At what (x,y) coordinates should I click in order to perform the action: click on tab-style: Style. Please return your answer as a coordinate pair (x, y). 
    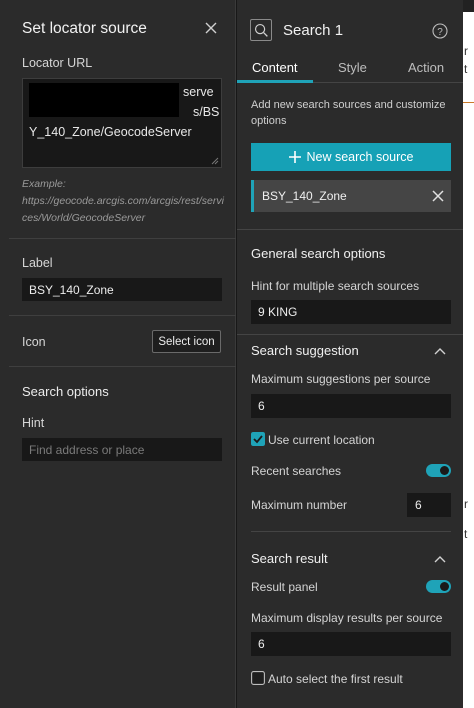
    Looking at the image, I should click on (352, 67).